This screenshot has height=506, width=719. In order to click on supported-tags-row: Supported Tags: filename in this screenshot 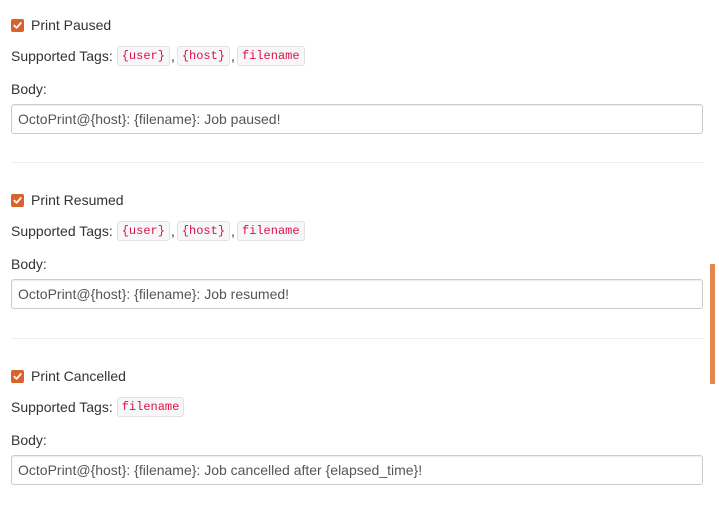, I will do `click(357, 407)`.